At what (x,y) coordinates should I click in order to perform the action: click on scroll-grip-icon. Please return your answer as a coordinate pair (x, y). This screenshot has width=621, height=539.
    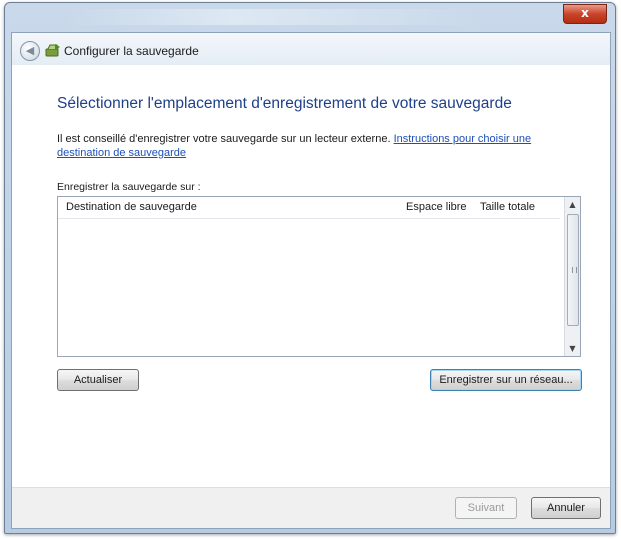
    Looking at the image, I should click on (574, 270).